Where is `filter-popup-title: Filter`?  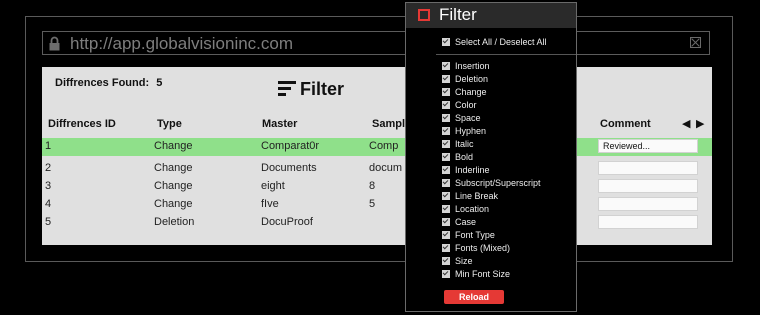
filter-popup-title: Filter is located at coordinates (458, 14).